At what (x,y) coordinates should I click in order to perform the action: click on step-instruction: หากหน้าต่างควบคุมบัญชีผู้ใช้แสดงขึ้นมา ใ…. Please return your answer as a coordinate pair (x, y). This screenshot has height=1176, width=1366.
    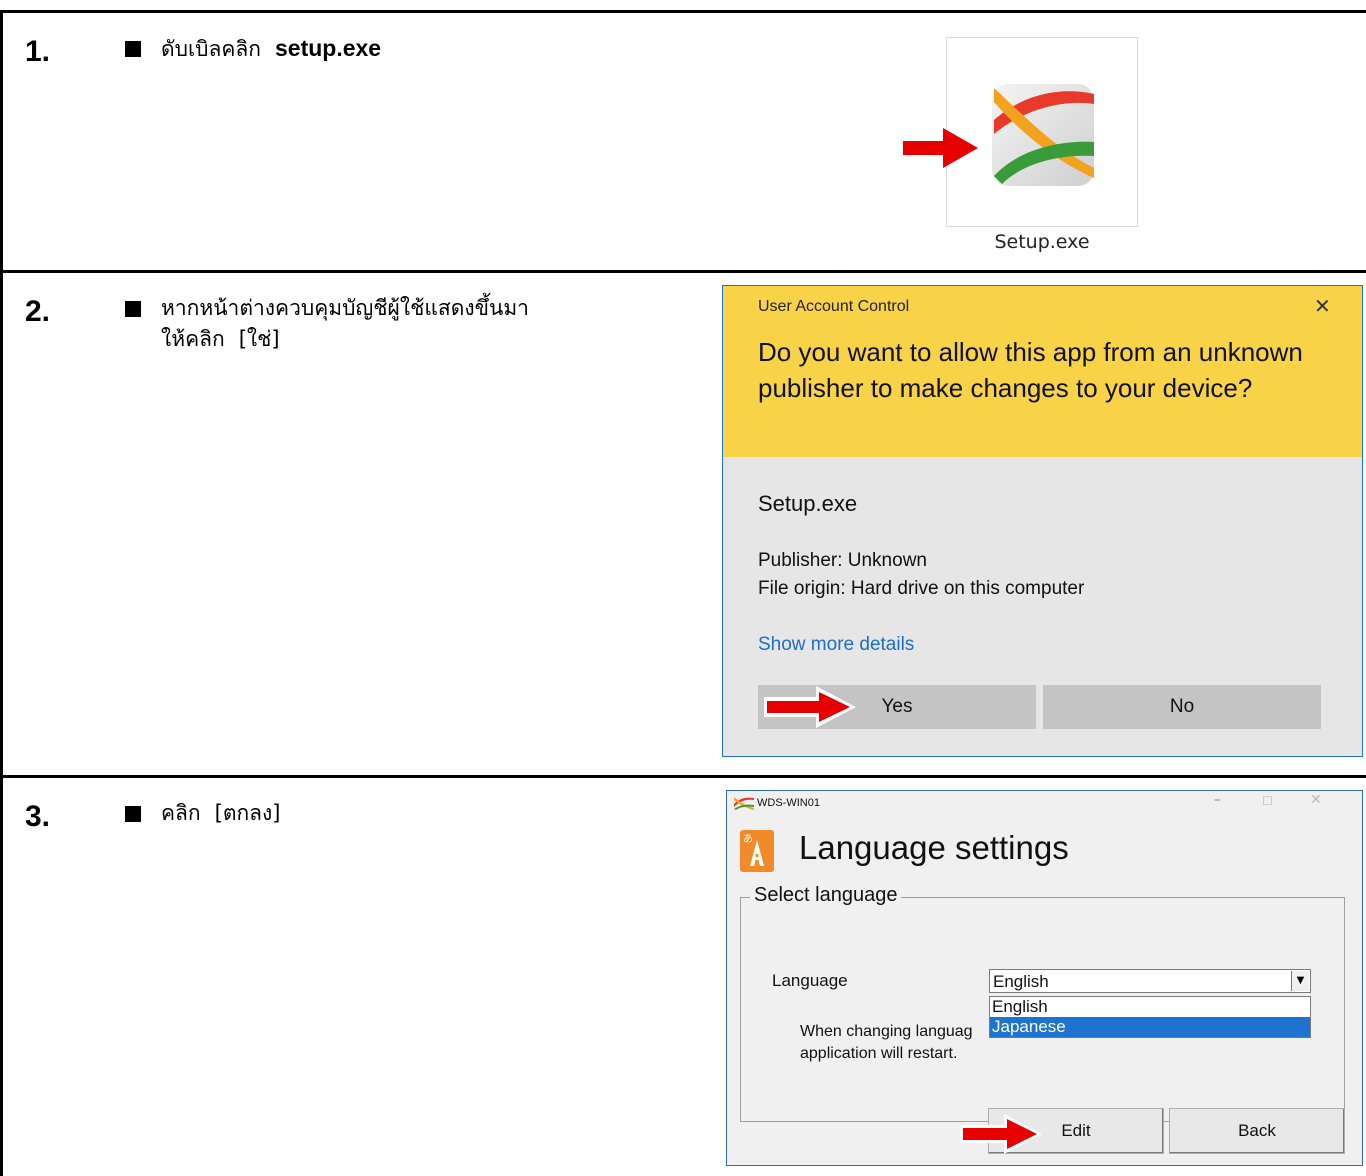
    Looking at the image, I should click on (345, 324).